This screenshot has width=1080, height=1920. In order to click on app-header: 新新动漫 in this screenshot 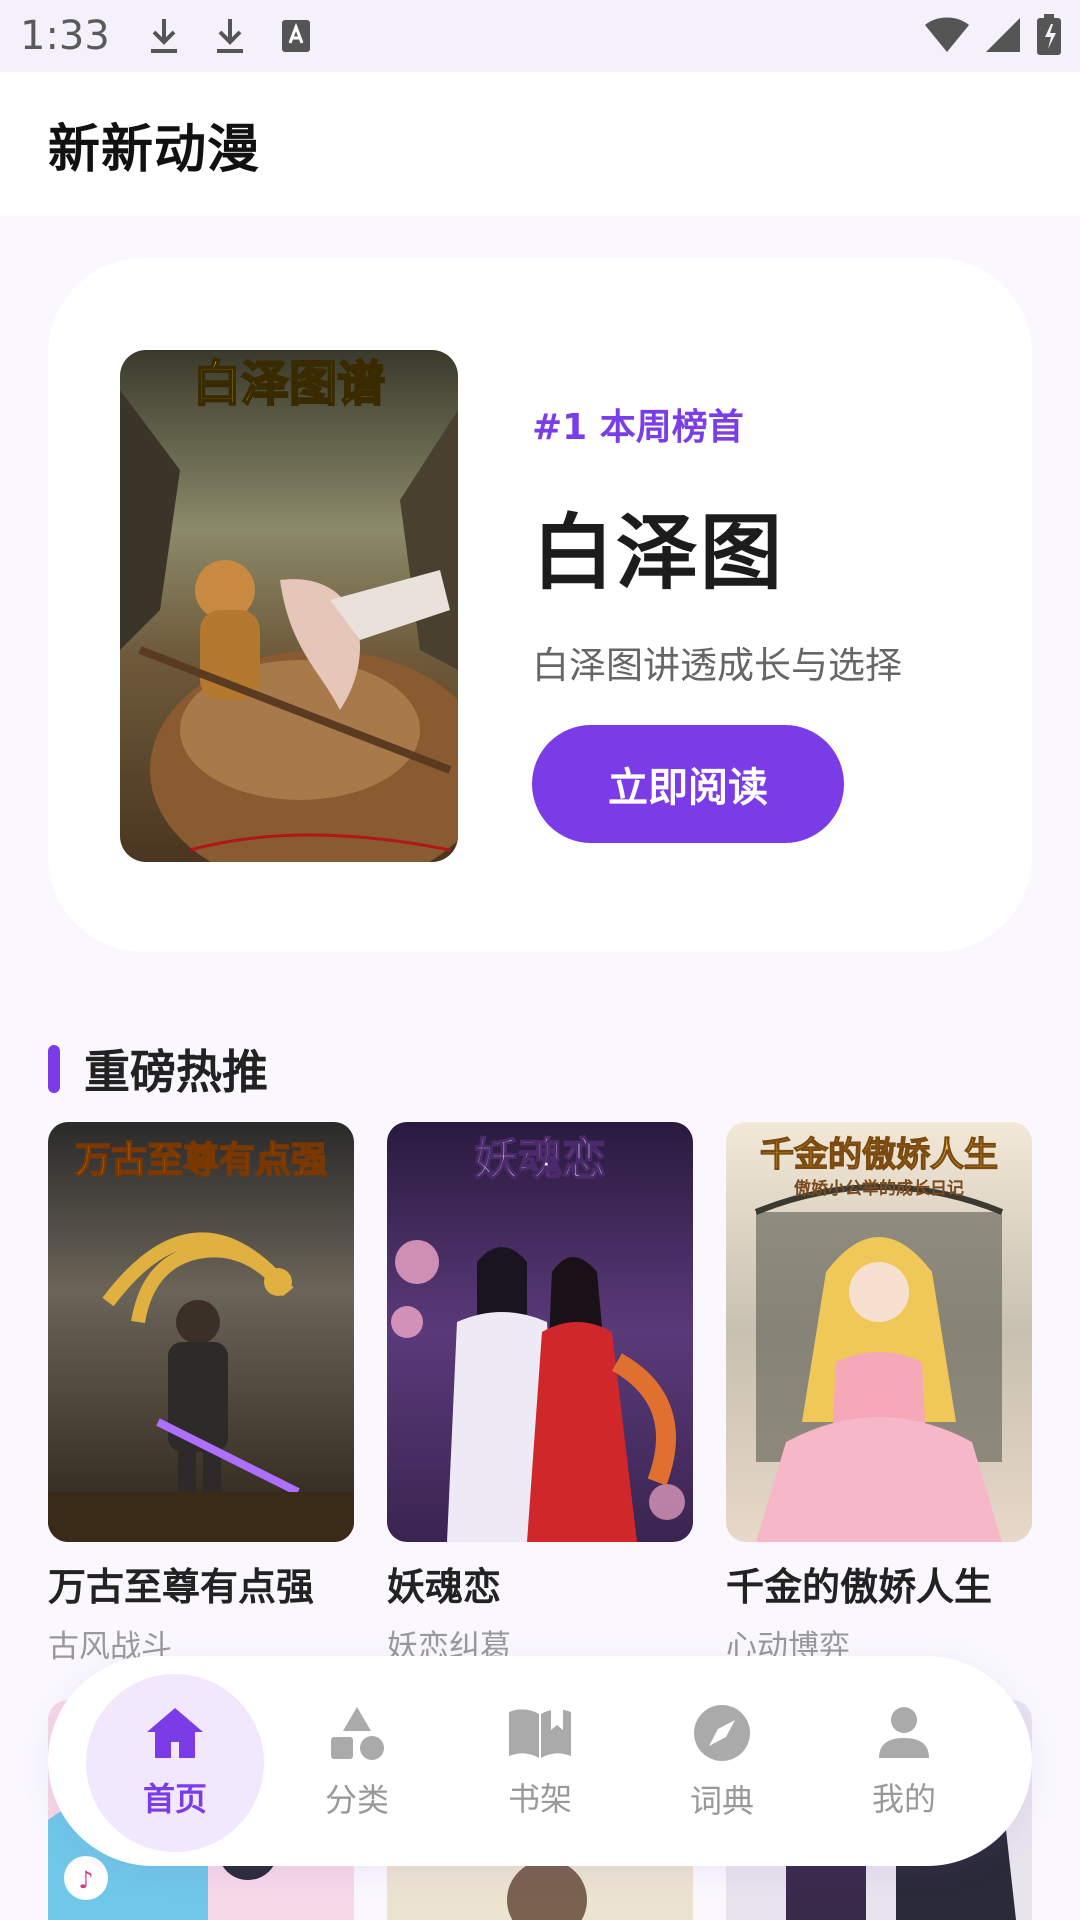, I will do `click(540, 144)`.